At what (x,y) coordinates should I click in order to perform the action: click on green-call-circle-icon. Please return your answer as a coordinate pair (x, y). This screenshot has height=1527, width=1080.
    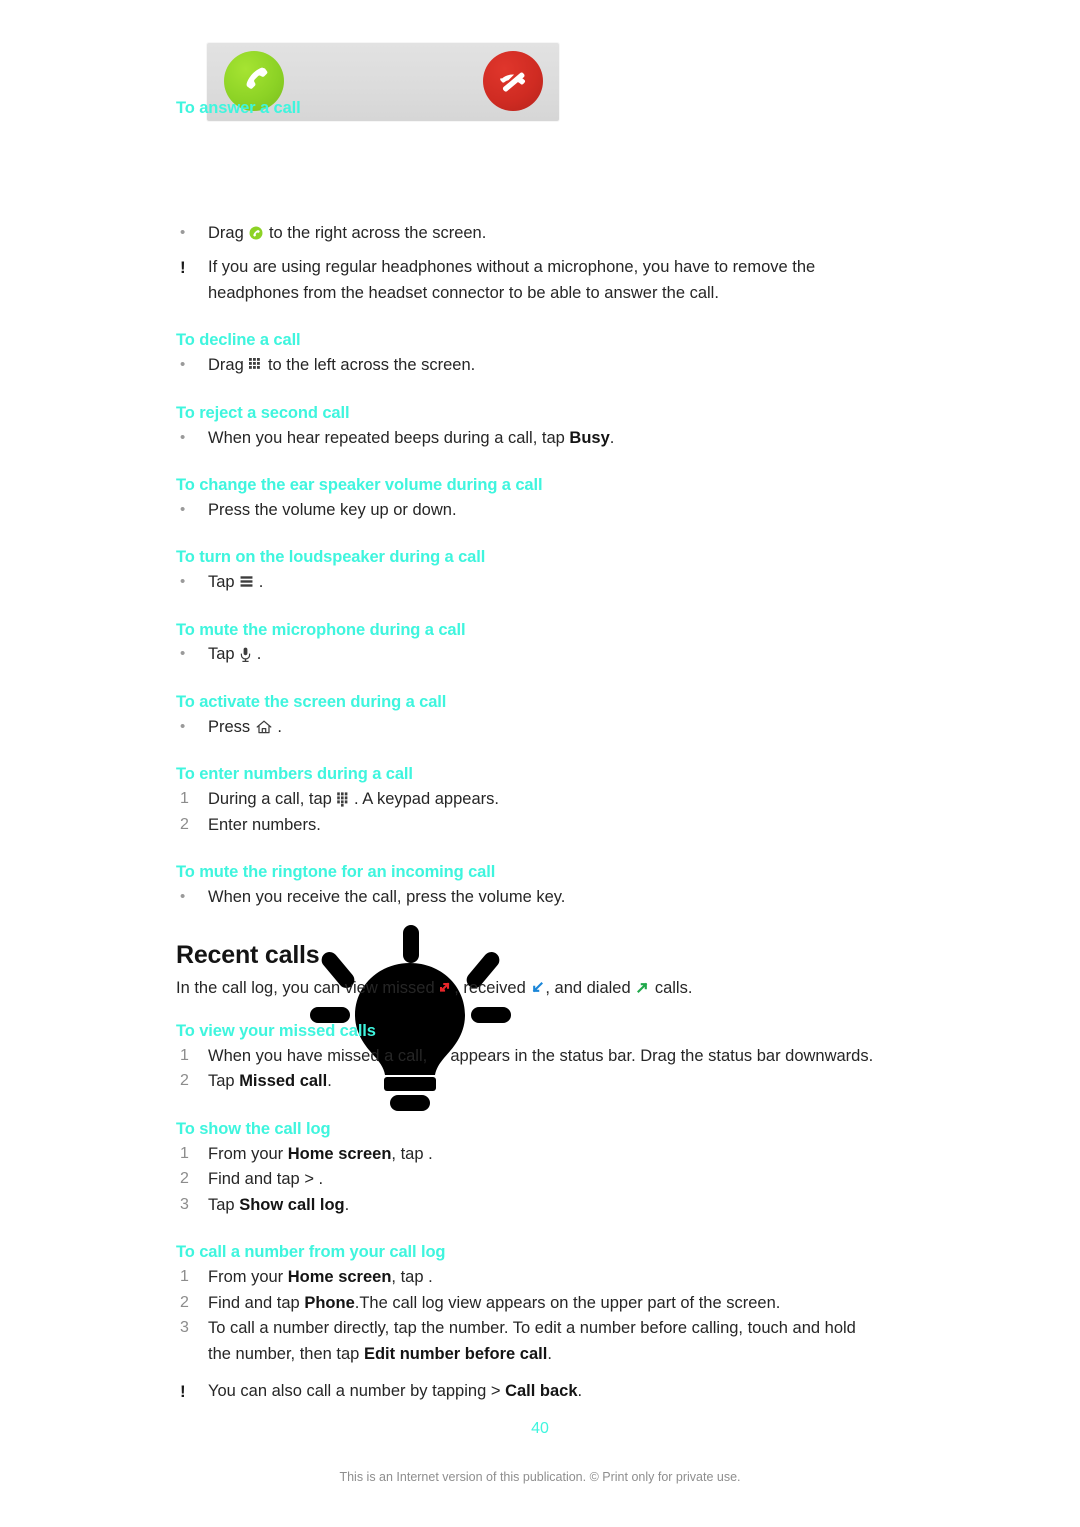
    Looking at the image, I should click on (256, 233).